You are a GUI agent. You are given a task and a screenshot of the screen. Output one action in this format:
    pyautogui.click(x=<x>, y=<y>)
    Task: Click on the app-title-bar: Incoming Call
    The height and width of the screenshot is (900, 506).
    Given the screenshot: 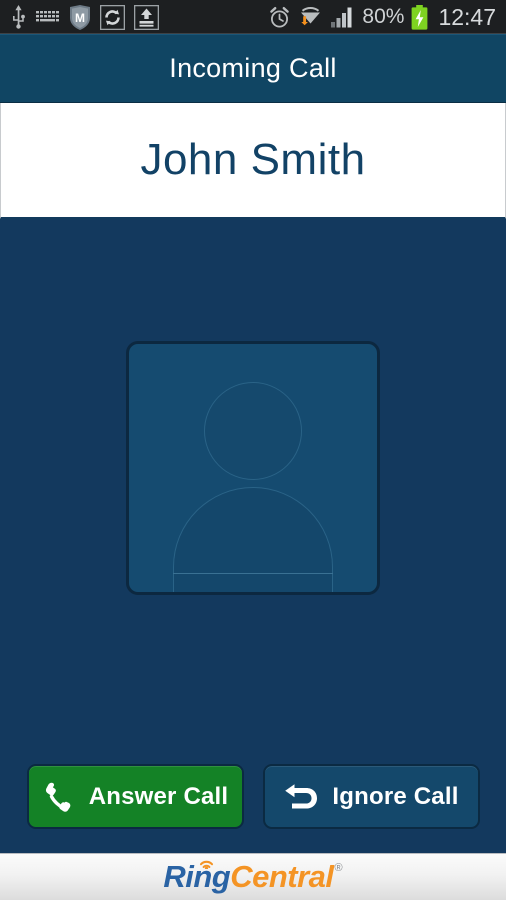 What is the action you would take?
    pyautogui.click(x=253, y=68)
    